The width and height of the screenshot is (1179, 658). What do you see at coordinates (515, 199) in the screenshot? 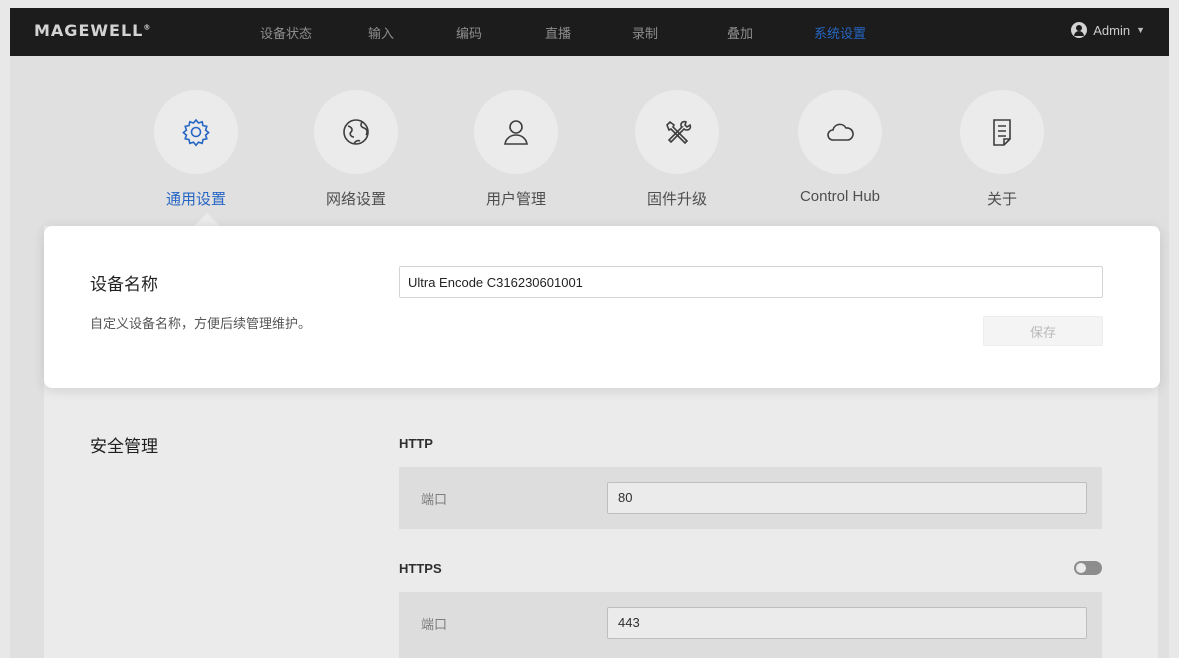
I see `tile-label: 用户管理` at bounding box center [515, 199].